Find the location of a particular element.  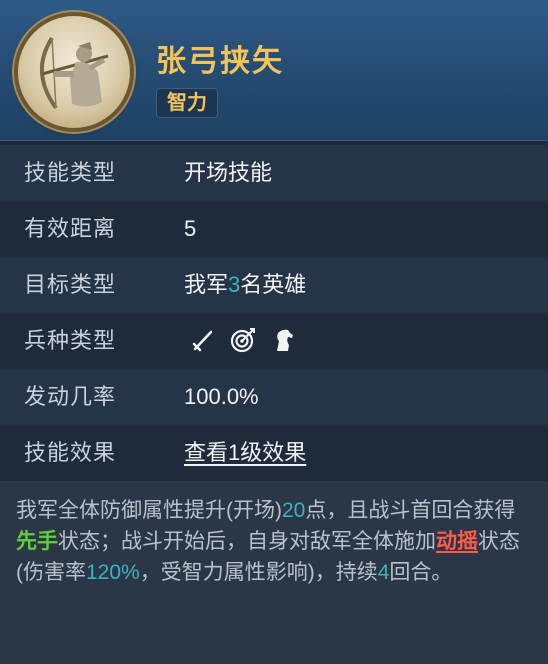

view-effect-link: 查看1级效果 is located at coordinates (245, 453).